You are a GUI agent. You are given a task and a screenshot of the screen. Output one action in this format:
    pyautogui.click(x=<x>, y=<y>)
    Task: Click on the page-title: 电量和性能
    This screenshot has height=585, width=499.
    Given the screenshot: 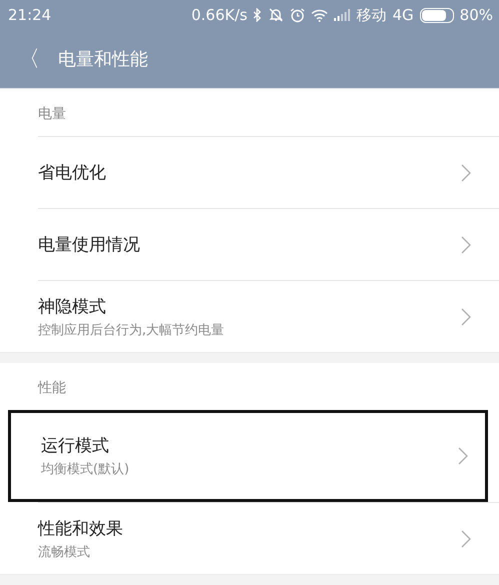 What is the action you would take?
    pyautogui.click(x=103, y=59)
    